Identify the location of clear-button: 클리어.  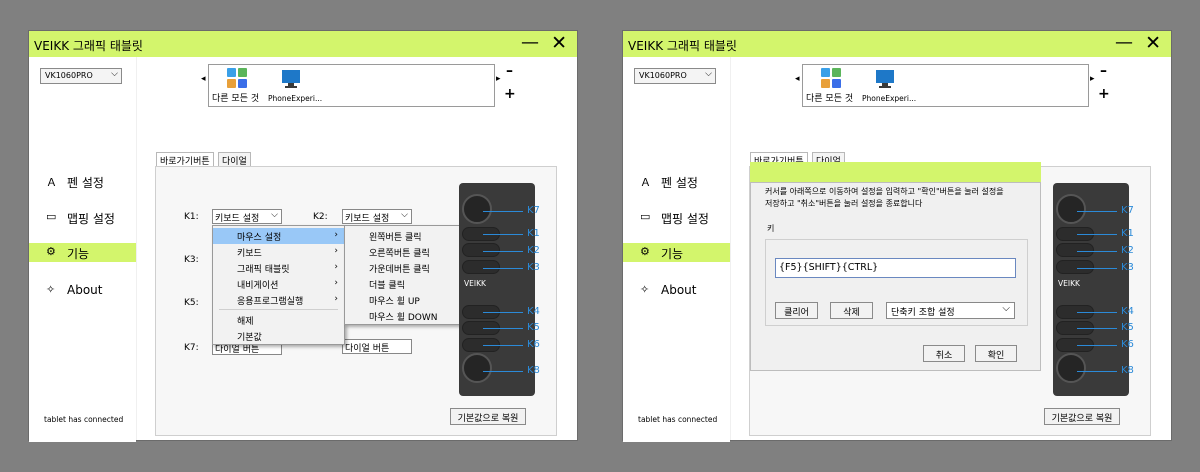
(796, 310).